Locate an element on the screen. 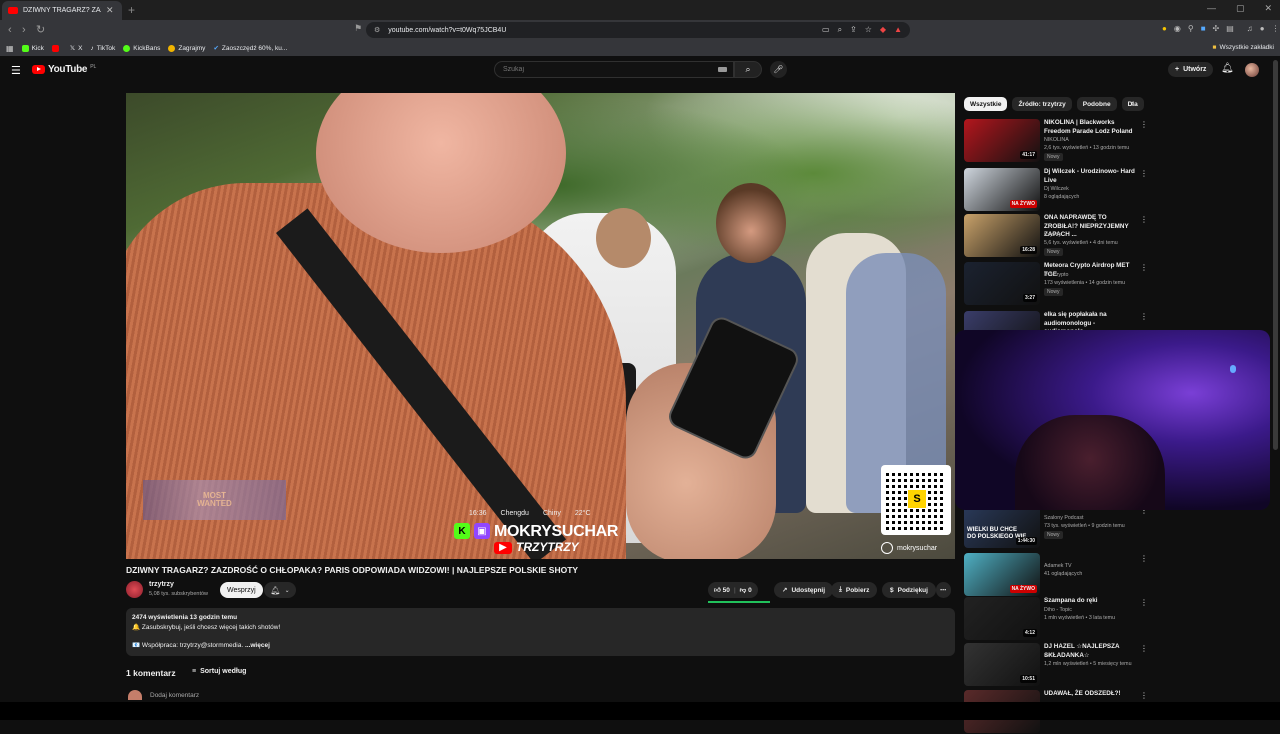 This screenshot has height=734, width=1280. video-thumbnail: 3:27 is located at coordinates (1002, 283).